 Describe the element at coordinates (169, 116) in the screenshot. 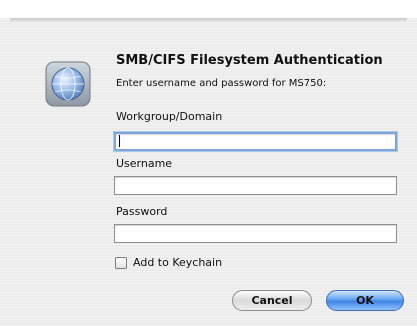

I see `workgroup-label: Workgroup/Domain` at that location.